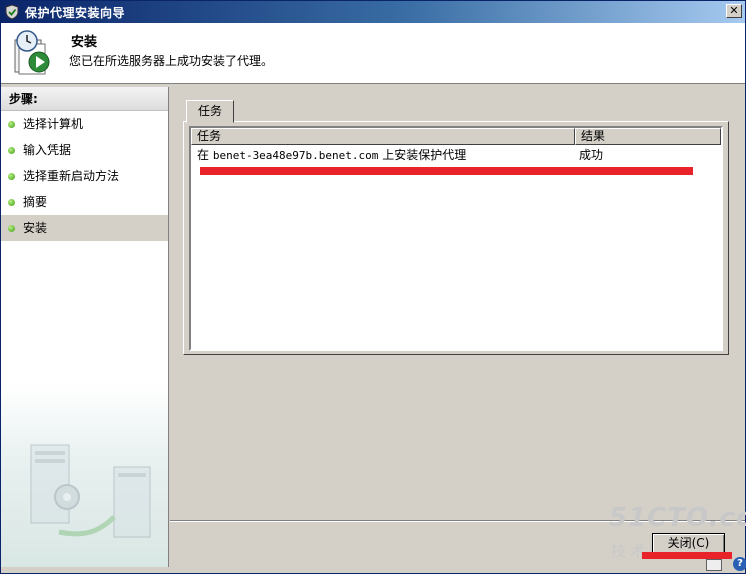 The width and height of the screenshot is (746, 574). Describe the element at coordinates (373, 12) in the screenshot. I see `title-bar: 保护代理安装向导 ✕` at that location.